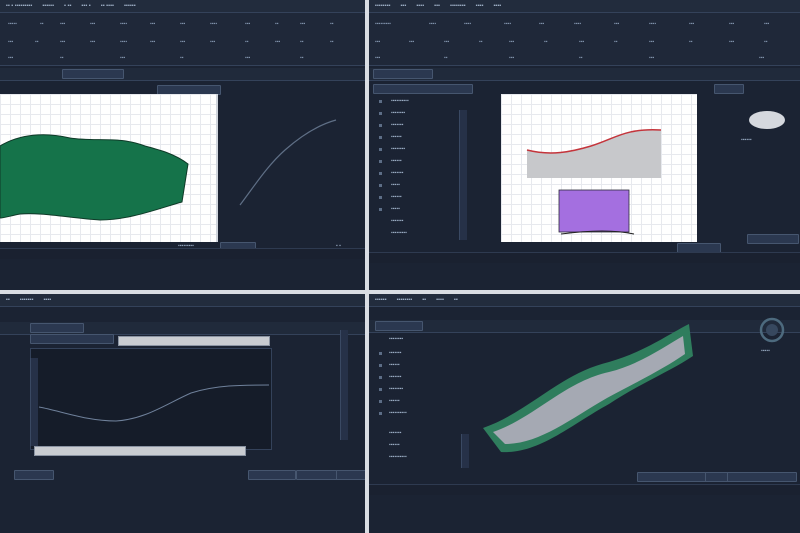  Describe the element at coordinates (86, 6) in the screenshot. I see `menu-item: ▪▪▪ ▪` at that location.